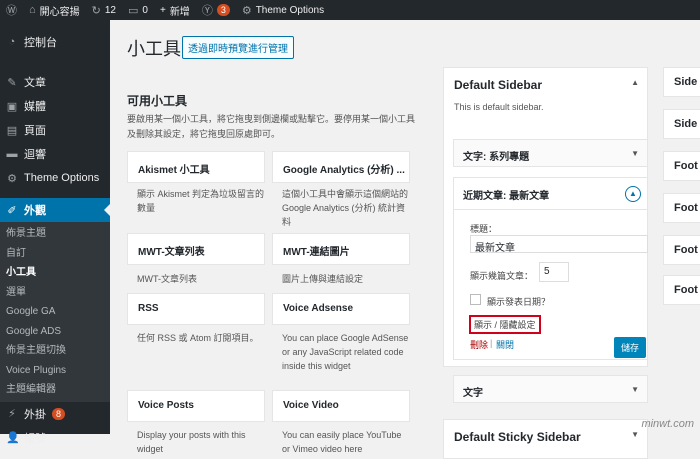  I want to click on media-icon: ▣, so click(12, 106).